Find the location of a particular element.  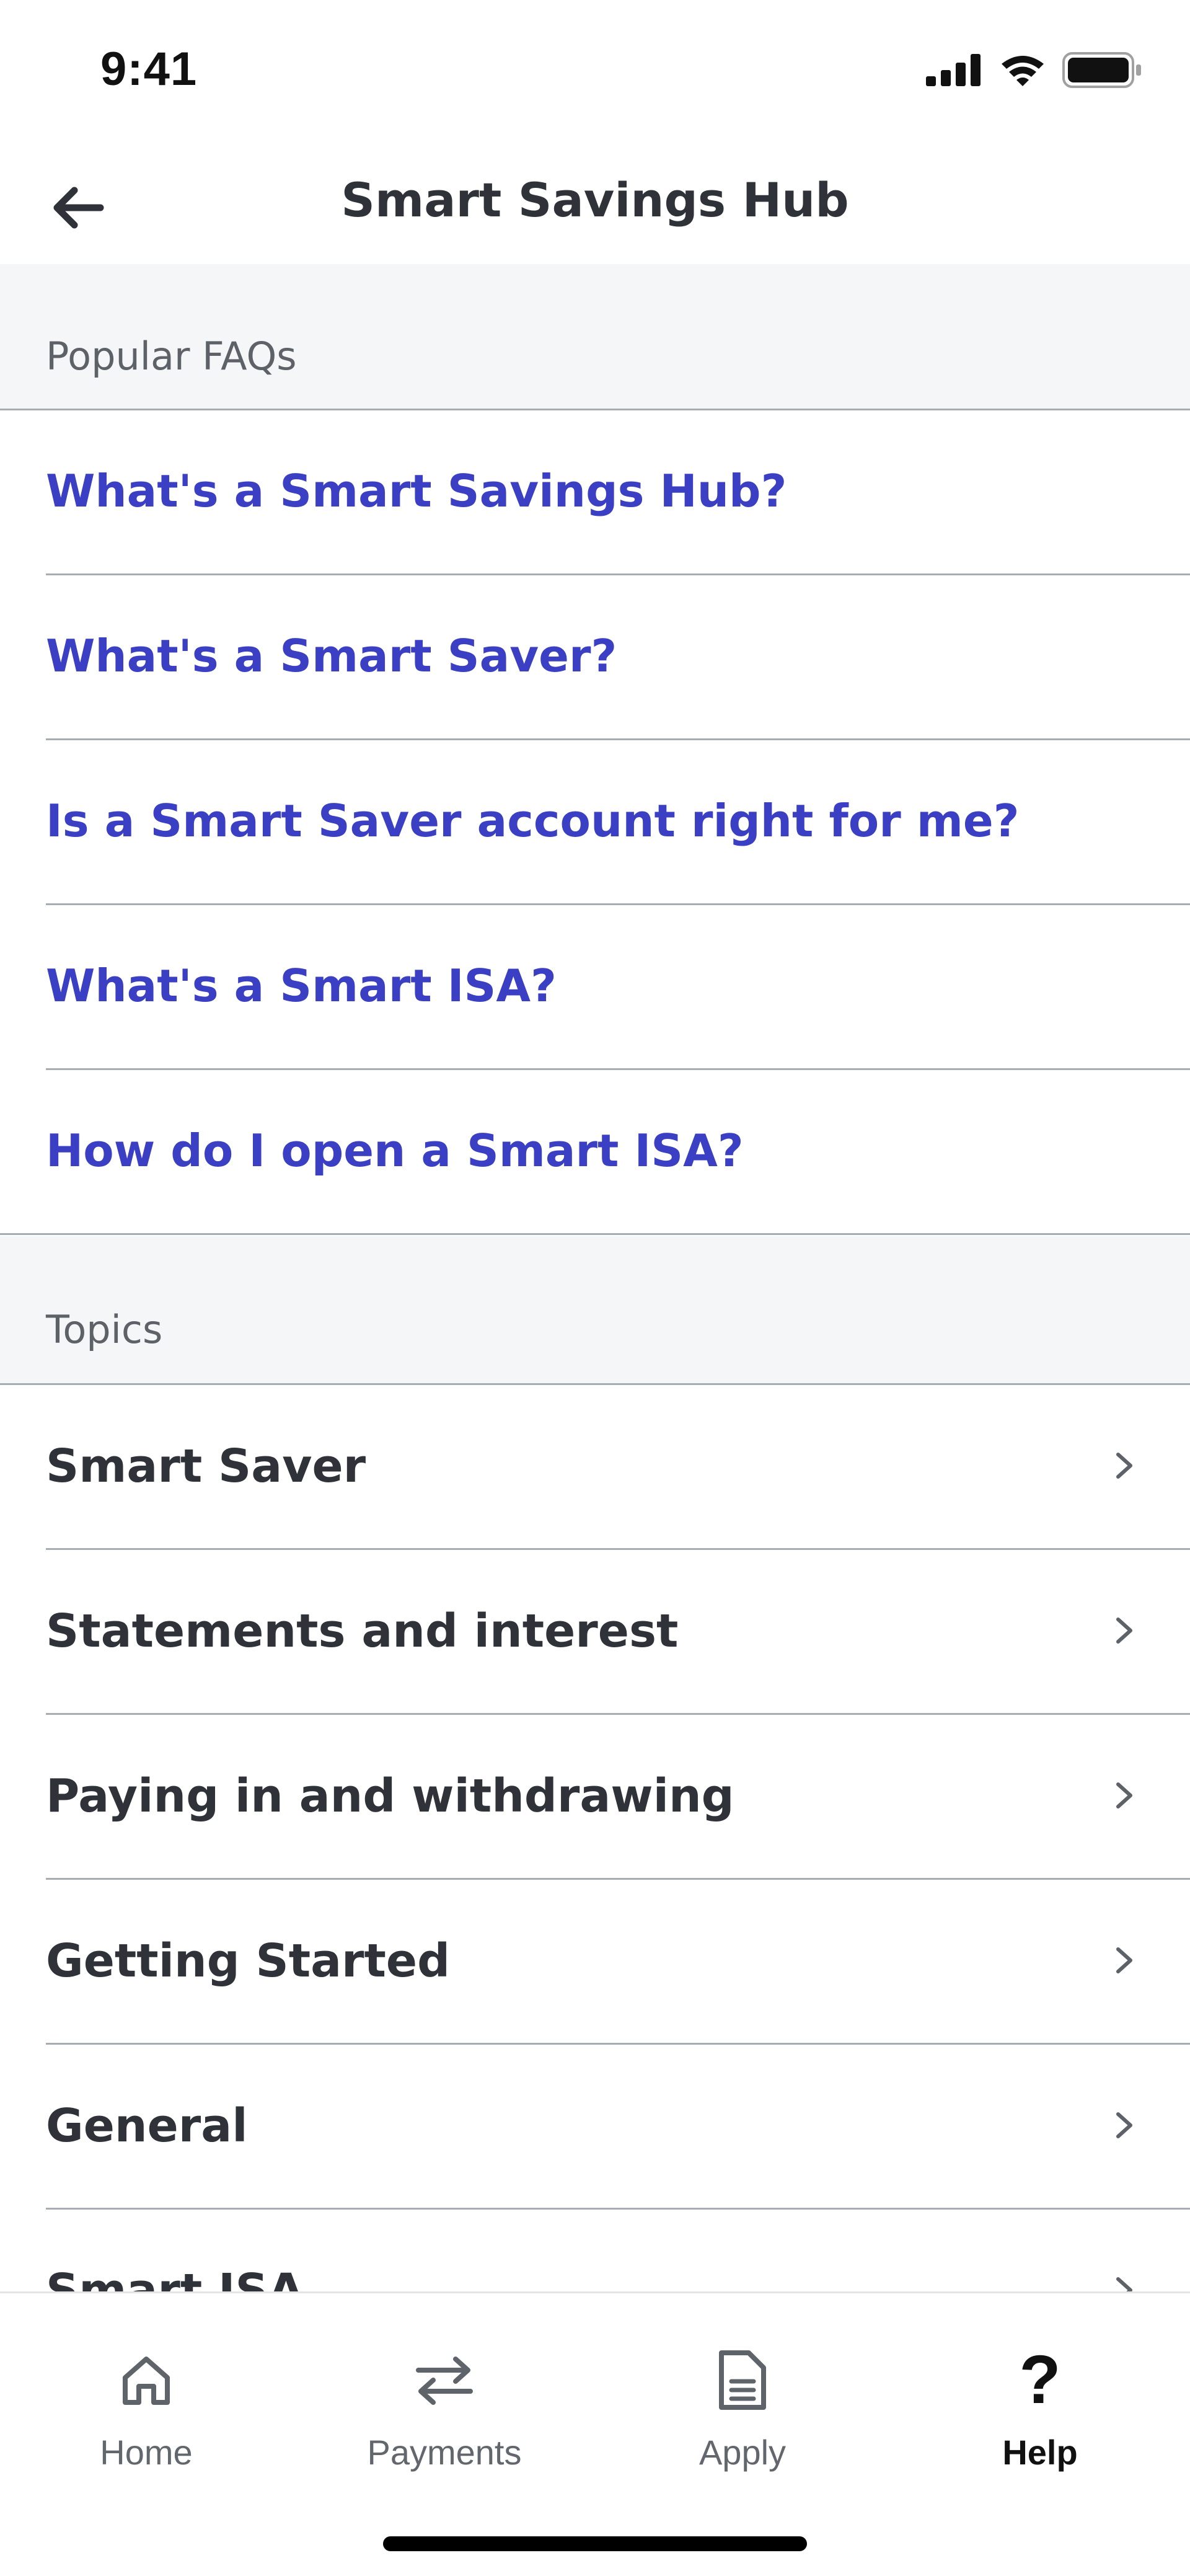

faq-link: What's a Smart Savings Hub? is located at coordinates (416, 491).